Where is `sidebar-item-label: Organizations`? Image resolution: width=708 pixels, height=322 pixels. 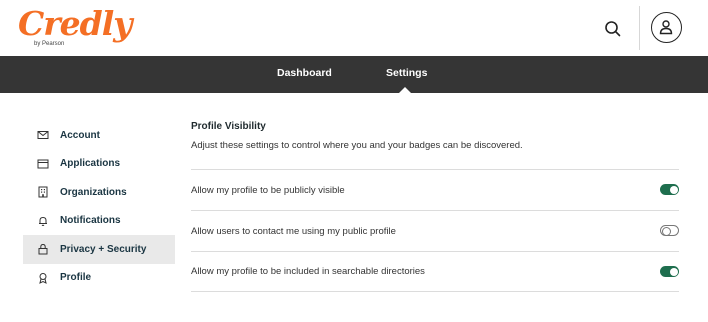 sidebar-item-label: Organizations is located at coordinates (93, 192).